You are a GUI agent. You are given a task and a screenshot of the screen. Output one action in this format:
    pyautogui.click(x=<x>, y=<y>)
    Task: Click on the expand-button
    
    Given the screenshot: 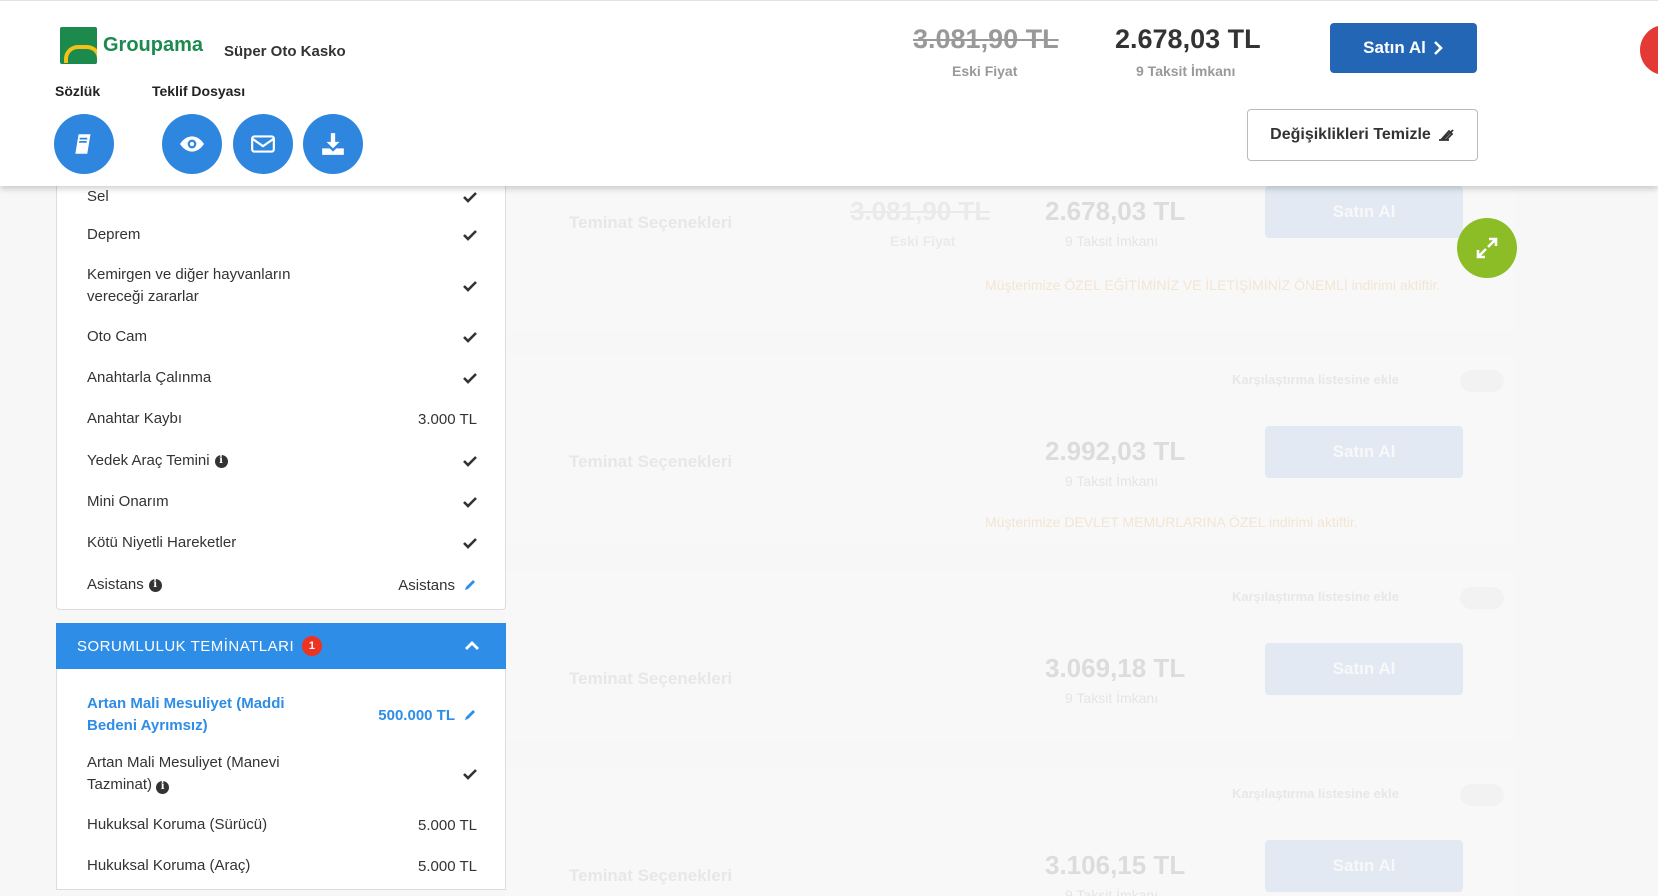 What is the action you would take?
    pyautogui.click(x=1487, y=248)
    